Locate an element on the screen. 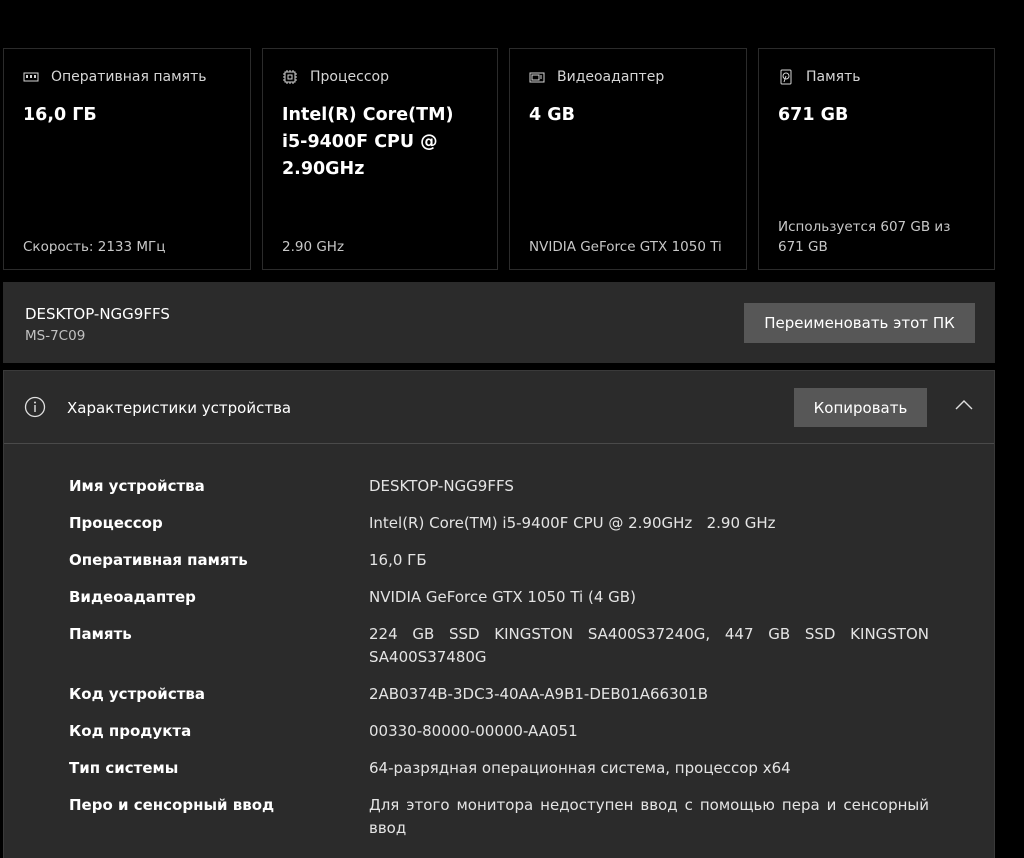 The height and width of the screenshot is (858, 1024). spec-label: Видеоадаптер is located at coordinates (132, 597).